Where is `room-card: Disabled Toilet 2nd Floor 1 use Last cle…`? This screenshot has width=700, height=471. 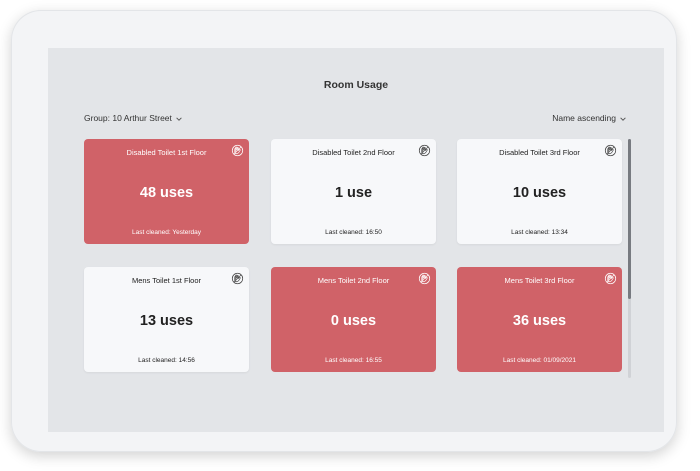
room-card: Disabled Toilet 2nd Floor 1 use Last cle… is located at coordinates (353, 191).